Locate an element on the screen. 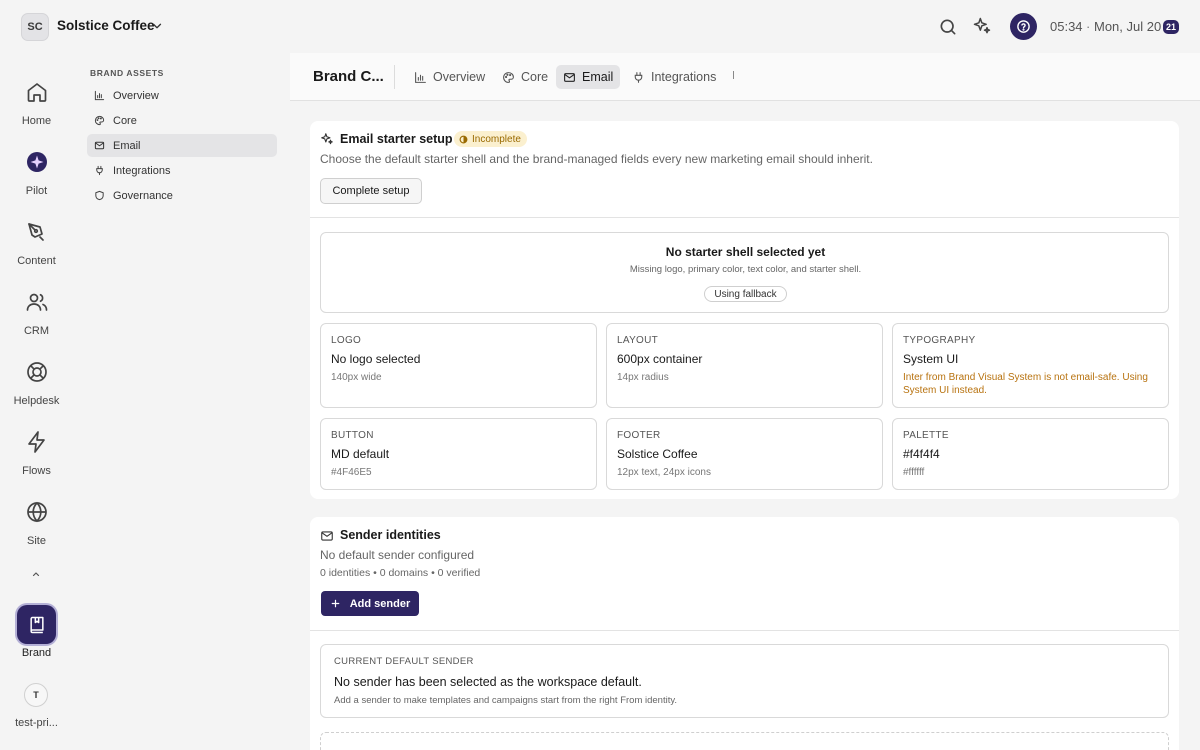 Image resolution: width=1200 pixels, height=750 pixels. logo-tile: LOGO No logo selected 140px wide is located at coordinates (458, 365).